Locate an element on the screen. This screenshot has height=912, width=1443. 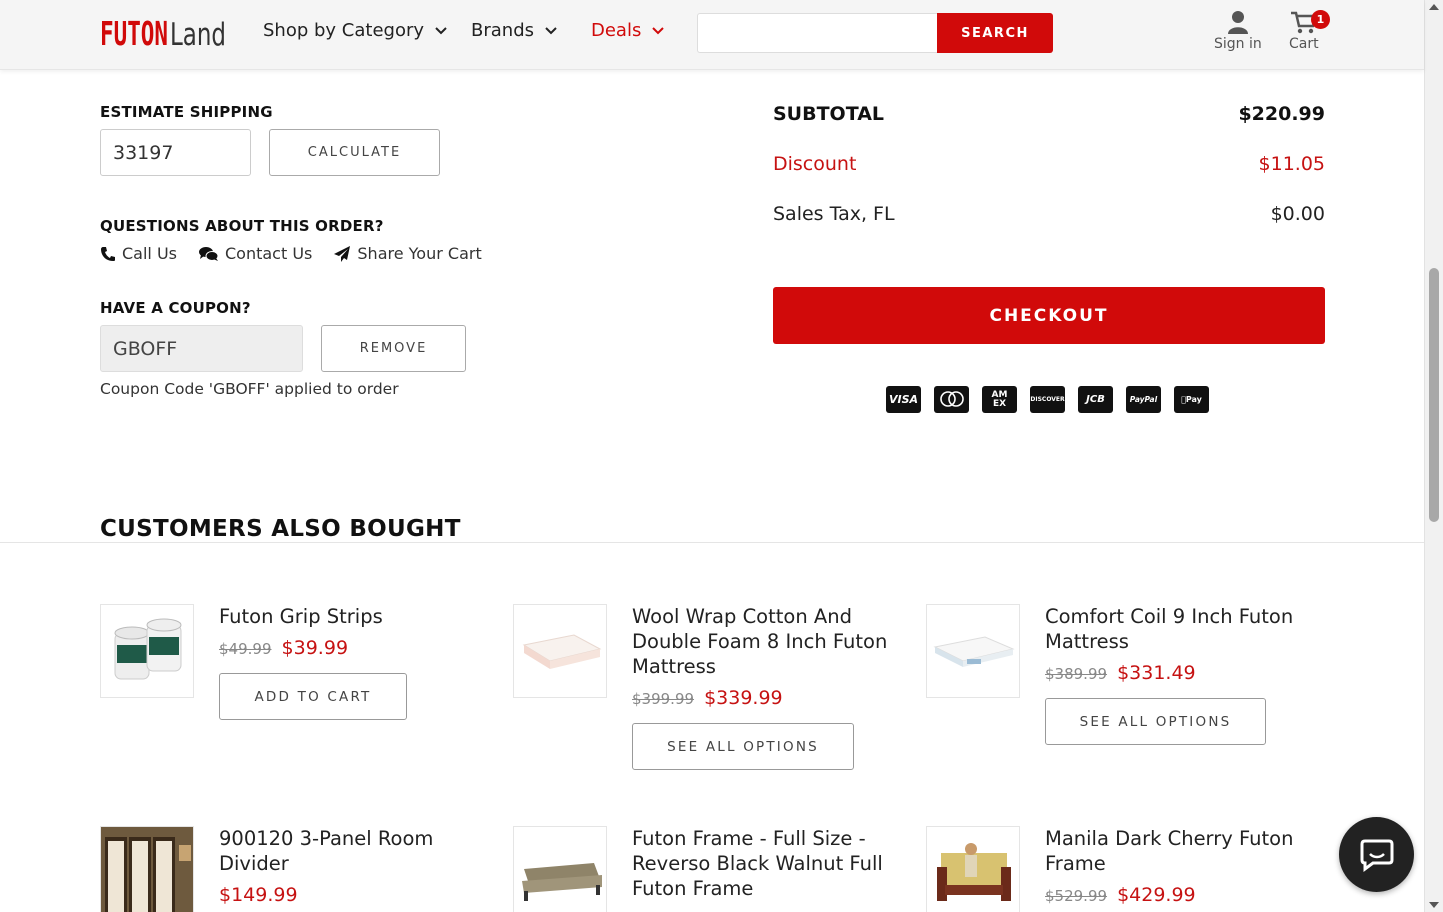
product-name: Comfort Coil 9 Inch Futon Mattress is located at coordinates (1175, 629).